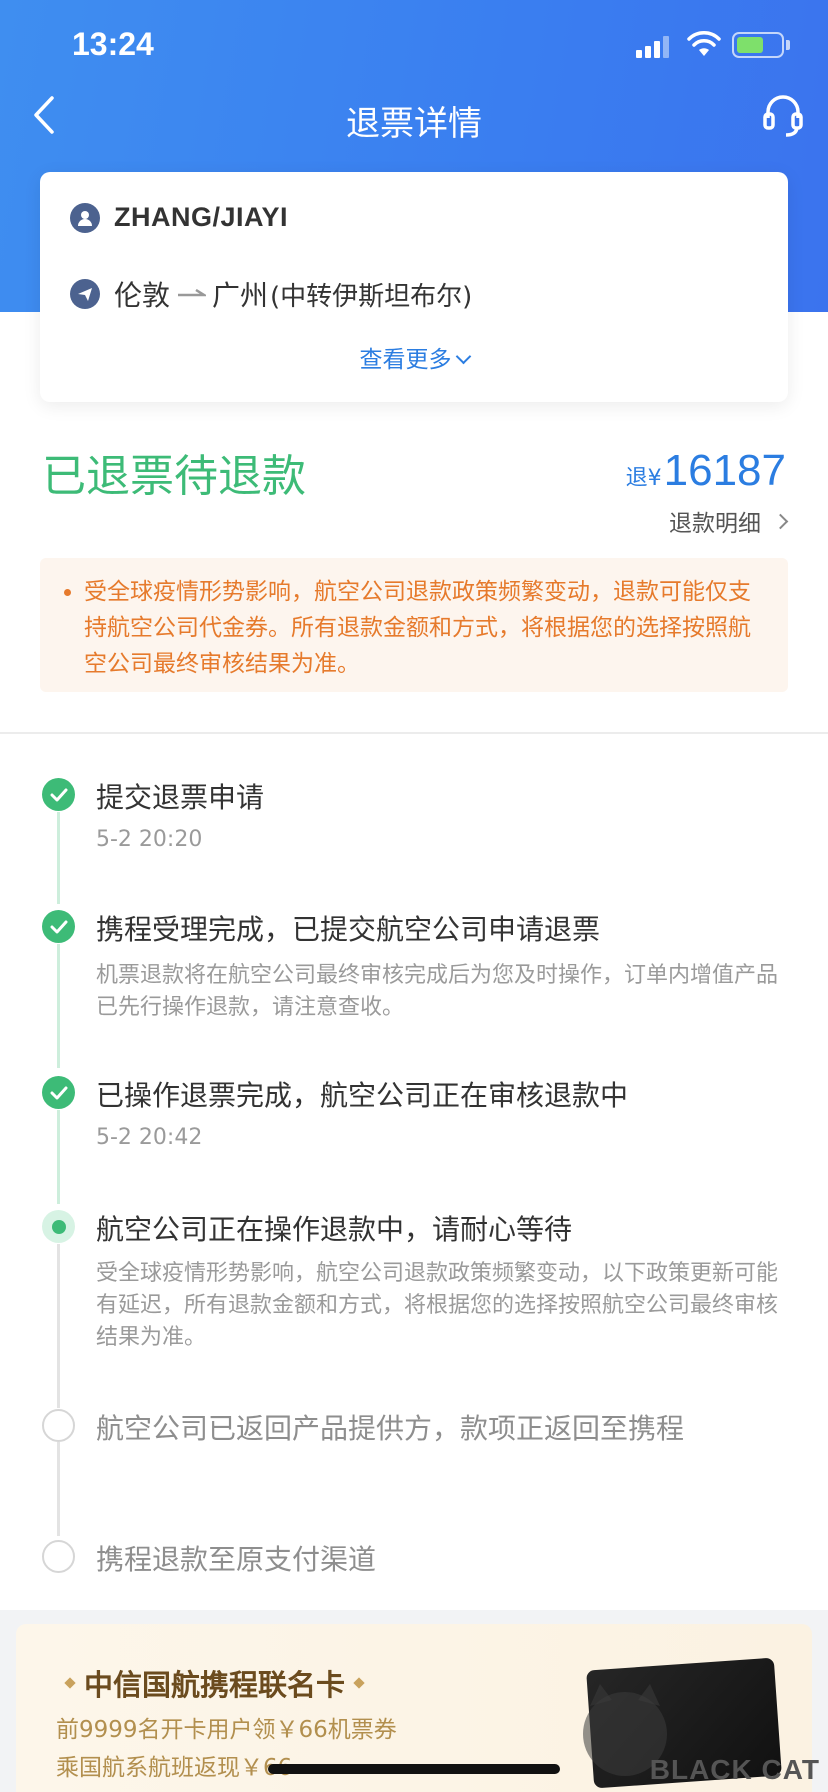  Describe the element at coordinates (636, 478) in the screenshot. I see `refund-amount-prefix: 退` at that location.